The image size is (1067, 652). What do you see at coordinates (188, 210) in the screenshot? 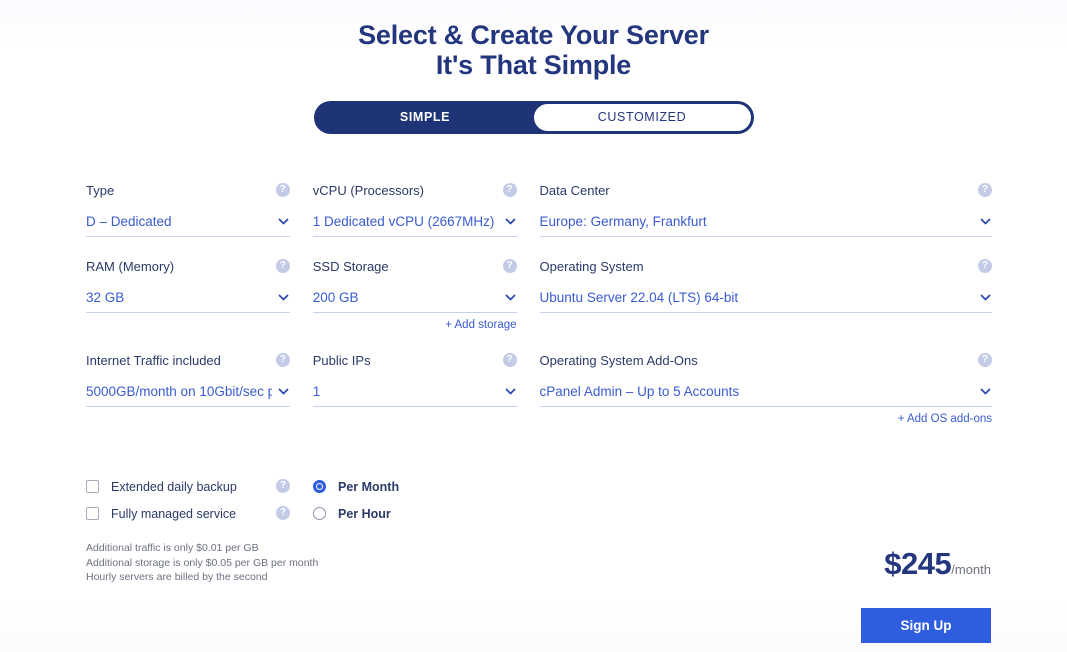
I see `field-type: Type ? D – Dedicated` at bounding box center [188, 210].